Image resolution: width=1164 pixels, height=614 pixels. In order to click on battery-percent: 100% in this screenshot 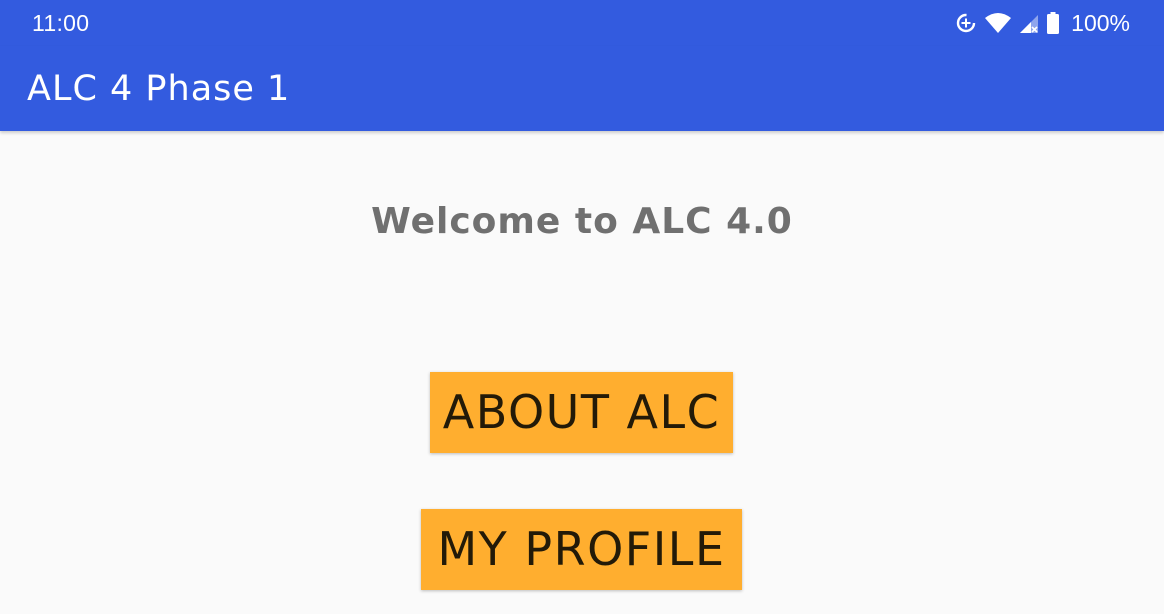, I will do `click(1100, 23)`.